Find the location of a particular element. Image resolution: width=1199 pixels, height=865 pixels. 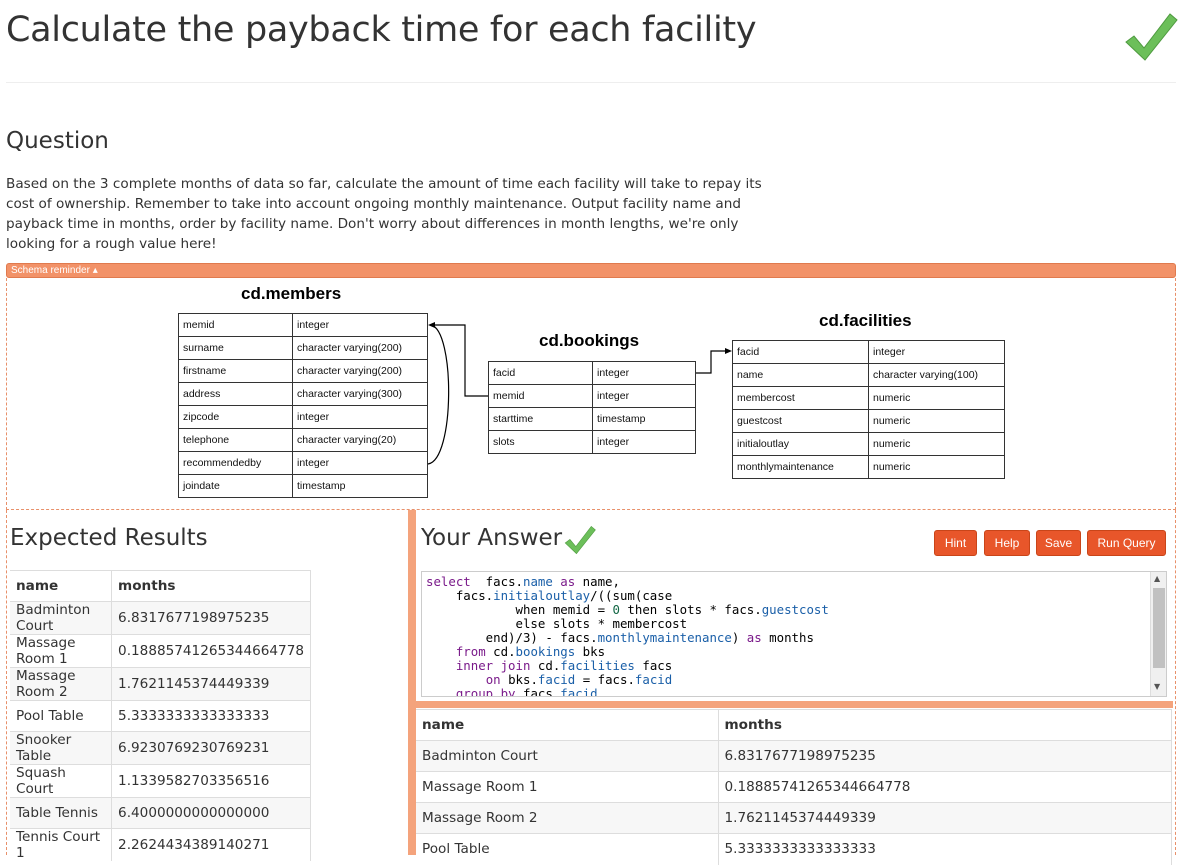

schema-relations is located at coordinates (579, 393).